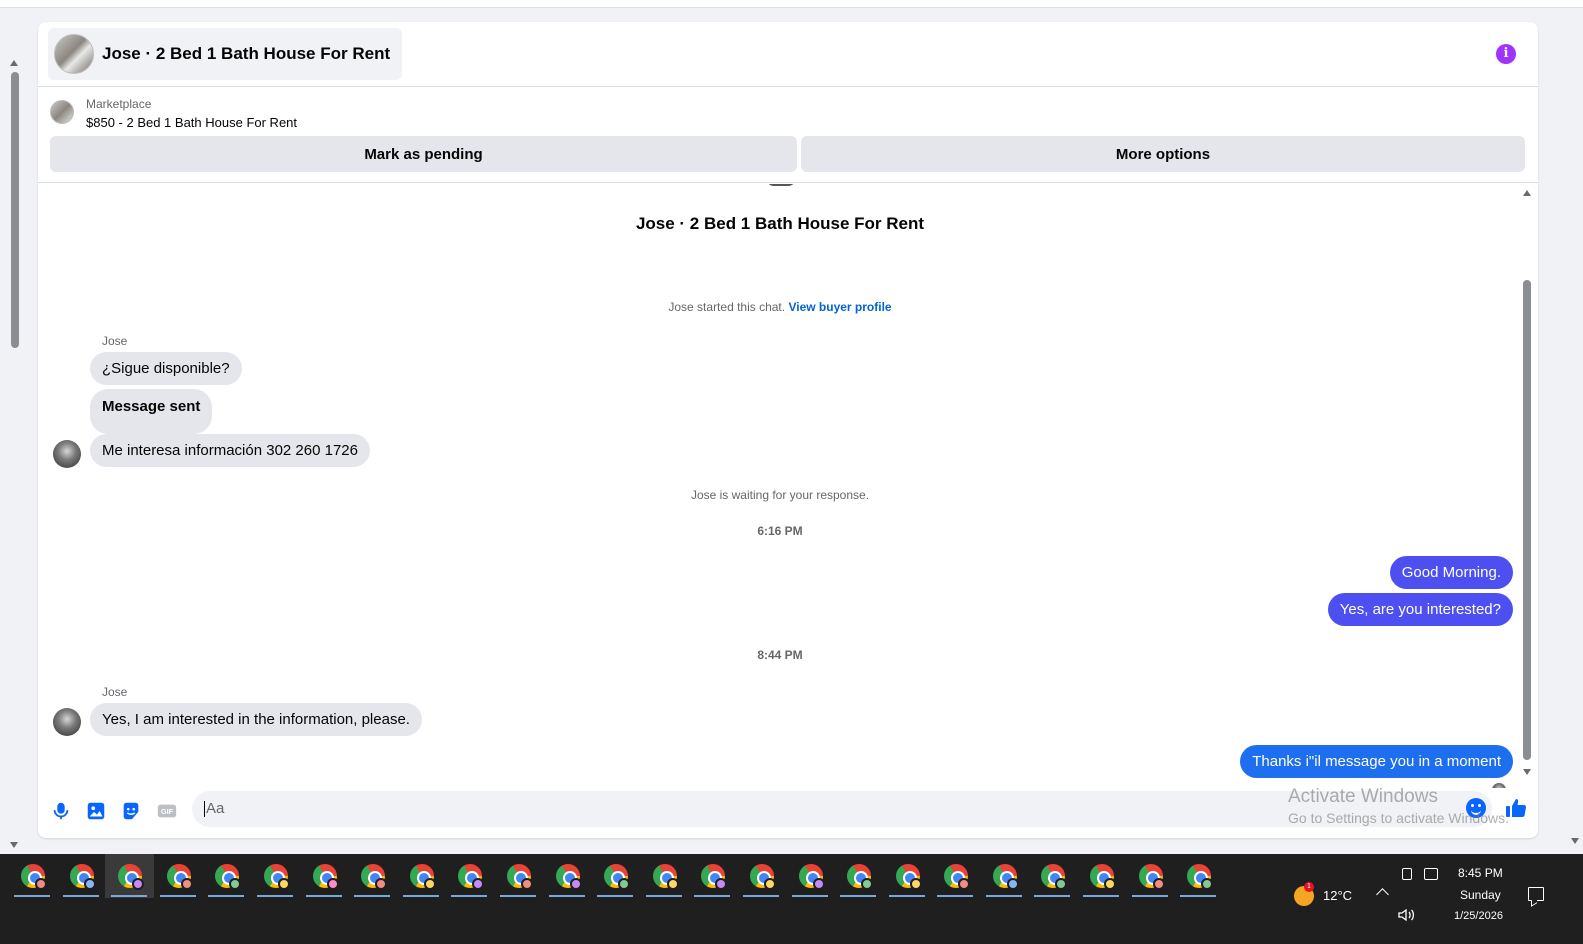 The height and width of the screenshot is (944, 1583). I want to click on message-scrollbar, so click(1527, 486).